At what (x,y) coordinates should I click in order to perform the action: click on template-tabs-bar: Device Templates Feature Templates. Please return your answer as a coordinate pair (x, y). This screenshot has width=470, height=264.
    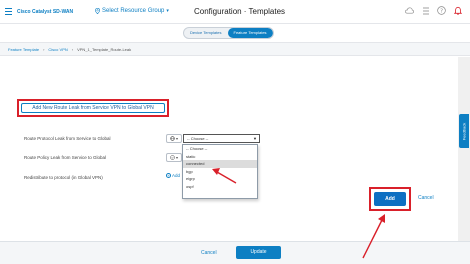
    Looking at the image, I should click on (235, 33).